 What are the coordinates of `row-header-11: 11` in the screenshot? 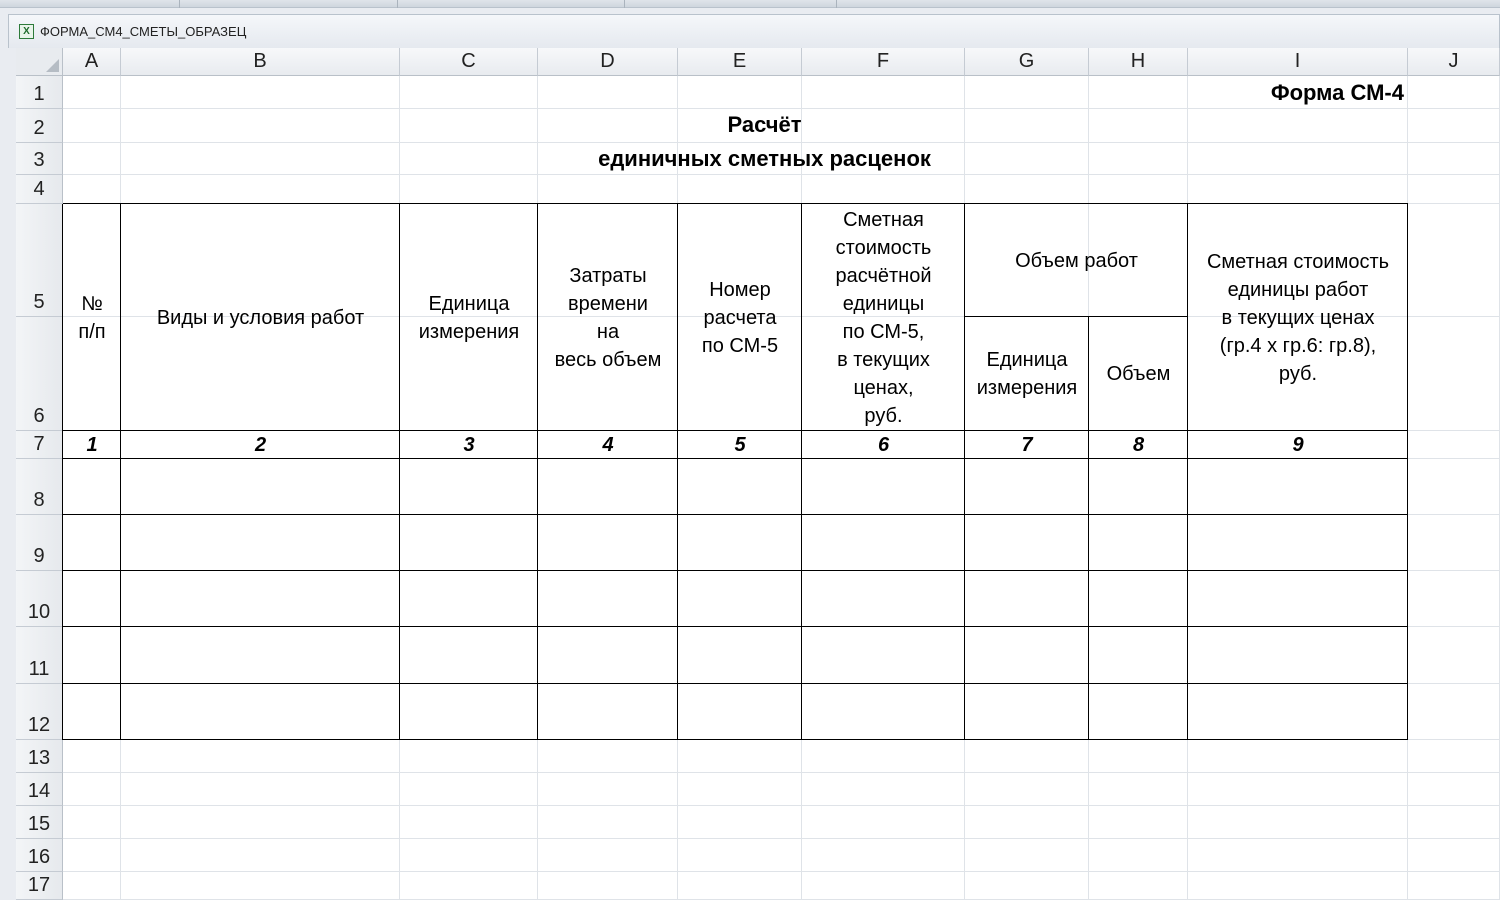 It's located at (39, 655).